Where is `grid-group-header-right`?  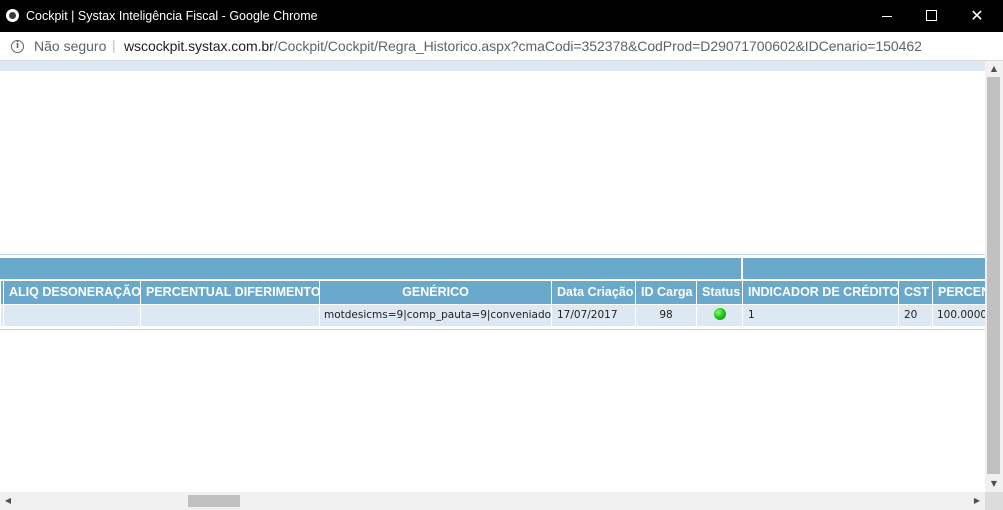 grid-group-header-right is located at coordinates (864, 268).